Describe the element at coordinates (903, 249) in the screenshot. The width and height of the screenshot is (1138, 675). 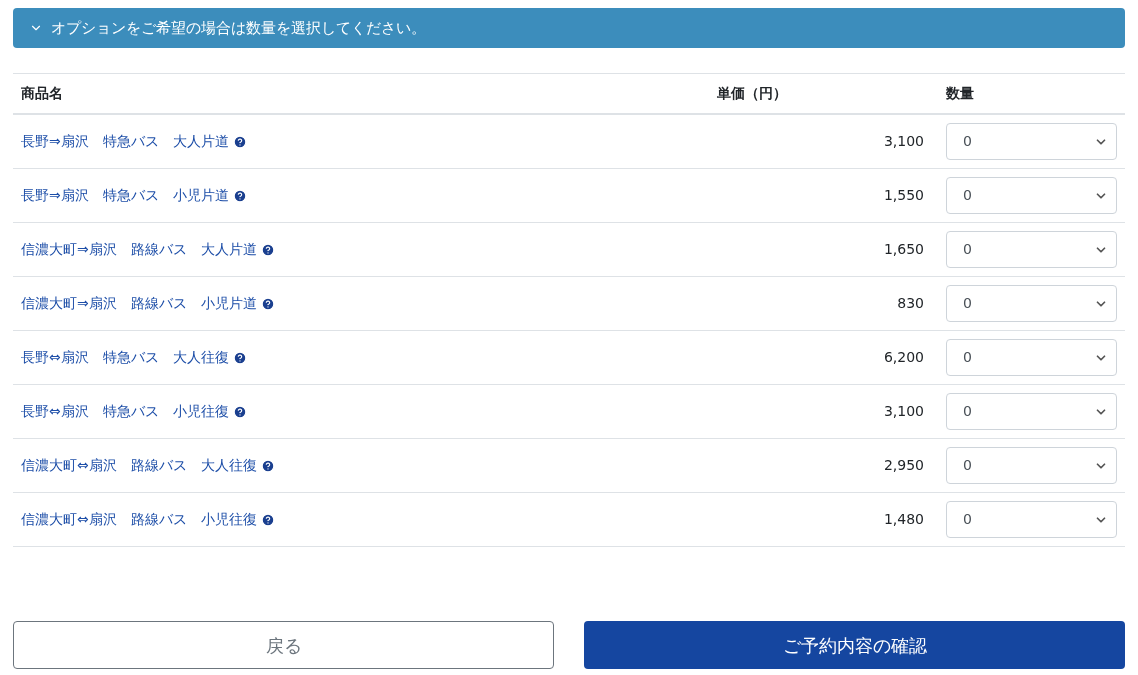
I see `unit-price: 1,650` at that location.